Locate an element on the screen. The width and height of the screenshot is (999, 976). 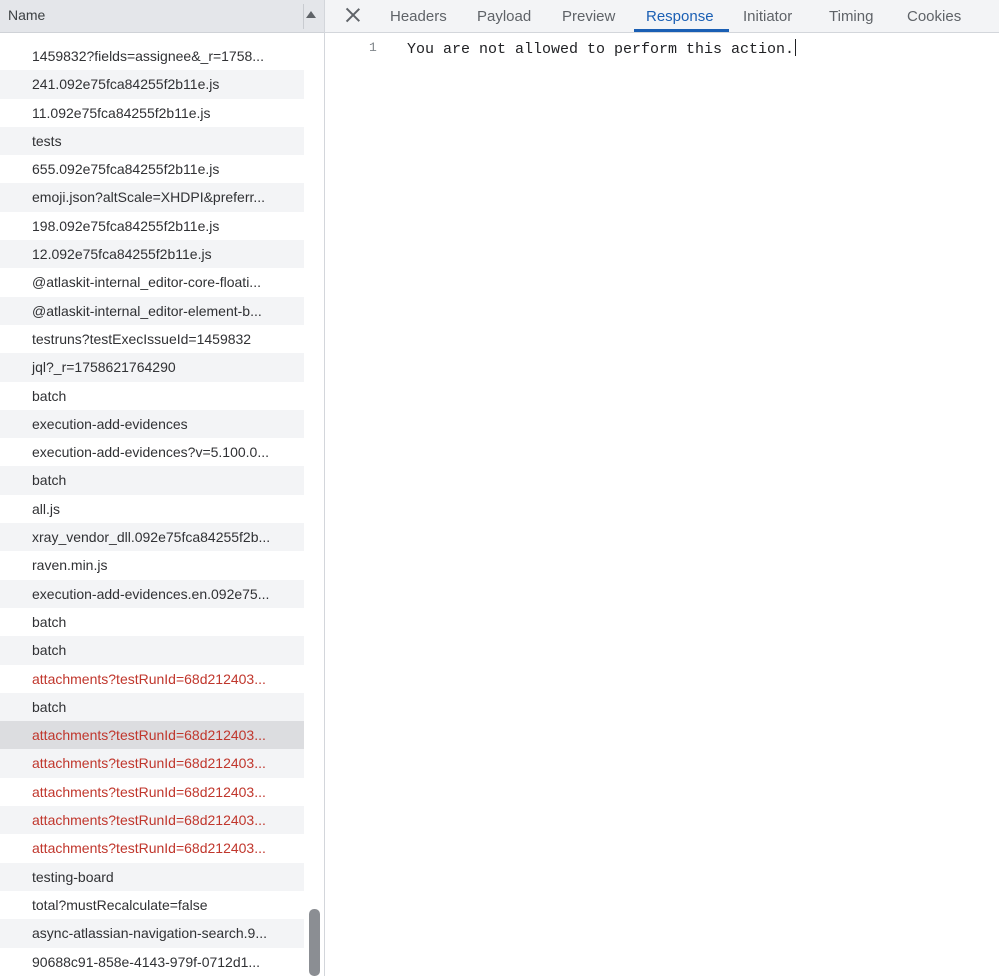
request-row: 11.092e75fca84255f2b11e.js is located at coordinates (152, 113).